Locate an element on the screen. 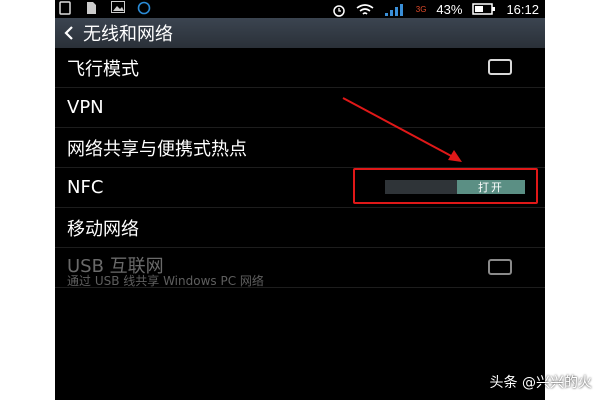  usb-tethering-checkbox is located at coordinates (500, 267).